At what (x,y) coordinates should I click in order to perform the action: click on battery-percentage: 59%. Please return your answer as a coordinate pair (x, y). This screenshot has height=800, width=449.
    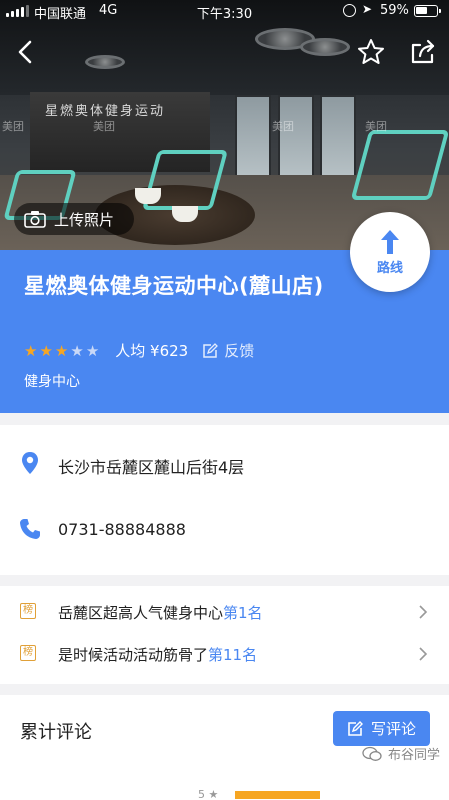
    Looking at the image, I should click on (394, 10).